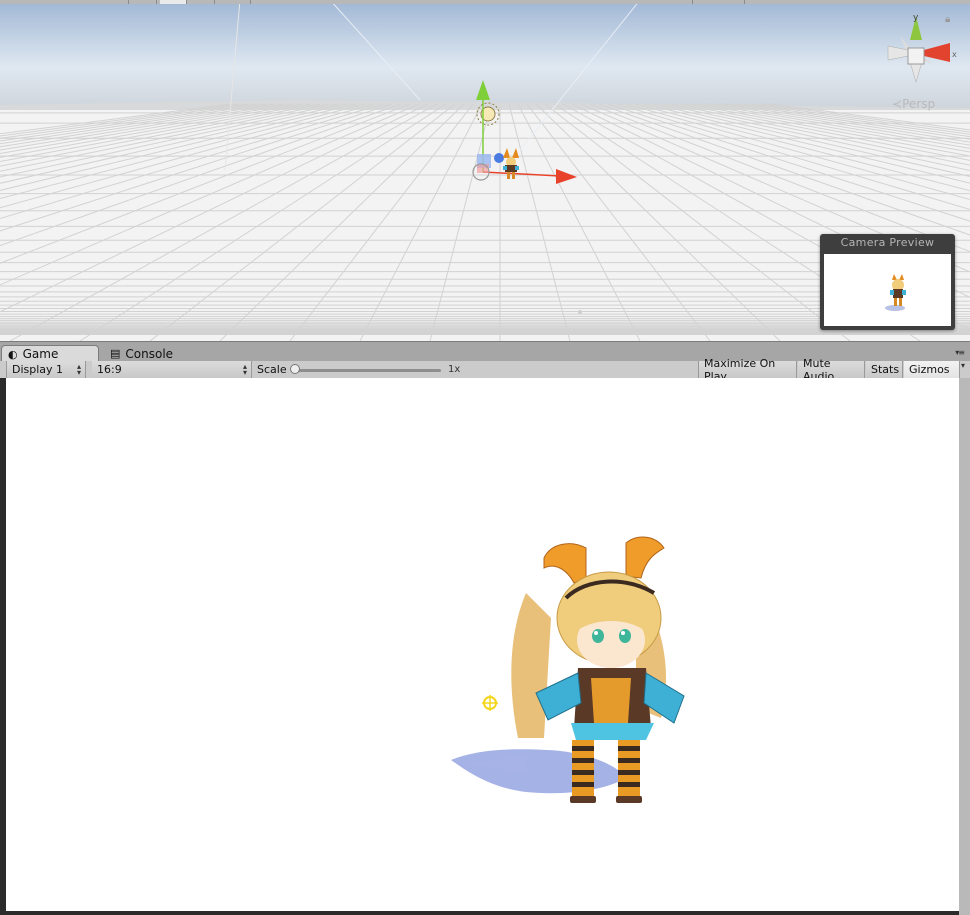 The width and height of the screenshot is (970, 915). Describe the element at coordinates (115, 353) in the screenshot. I see `console-icon: ▤` at that location.